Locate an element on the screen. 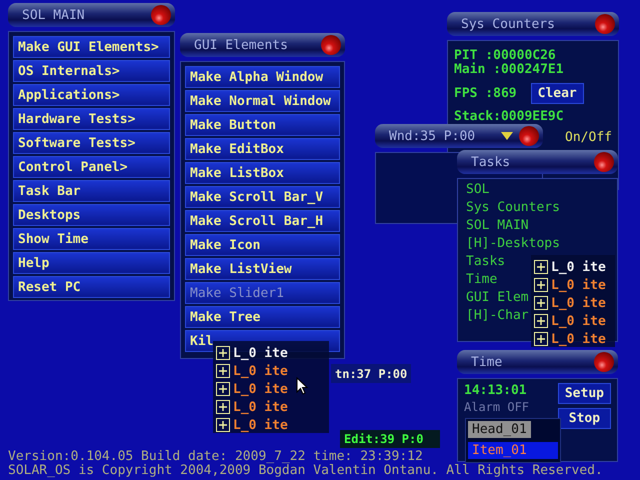 The height and width of the screenshot is (480, 640). toggle-label: On/Off is located at coordinates (588, 137).